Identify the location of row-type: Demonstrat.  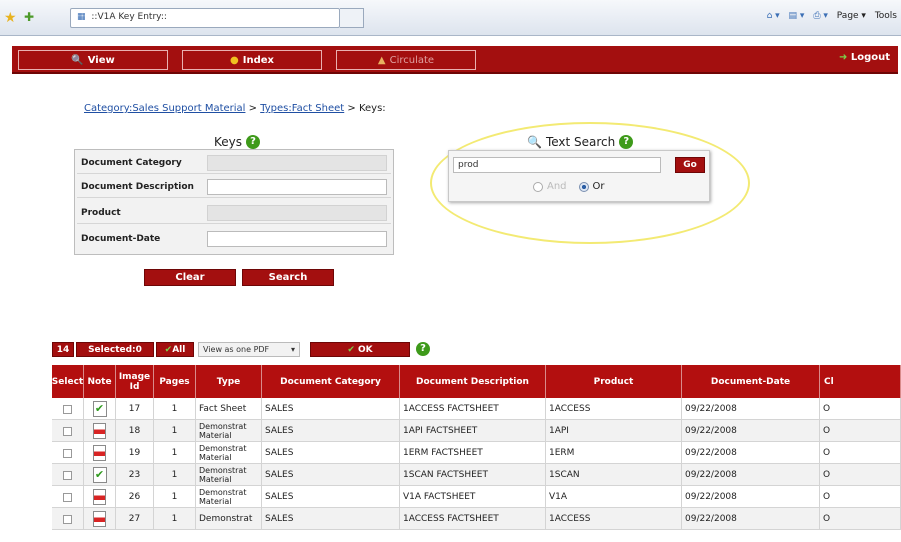
(229, 519).